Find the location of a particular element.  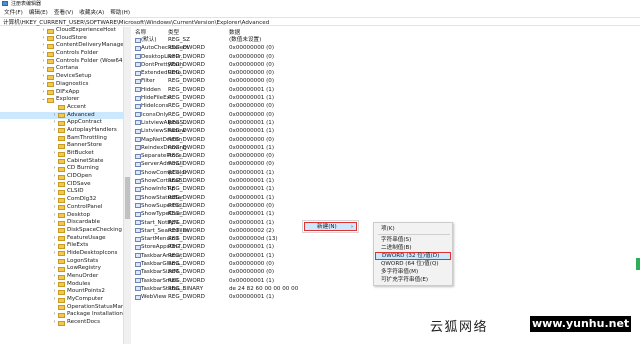

tree-item: › MountPoints2 is located at coordinates (61, 292).